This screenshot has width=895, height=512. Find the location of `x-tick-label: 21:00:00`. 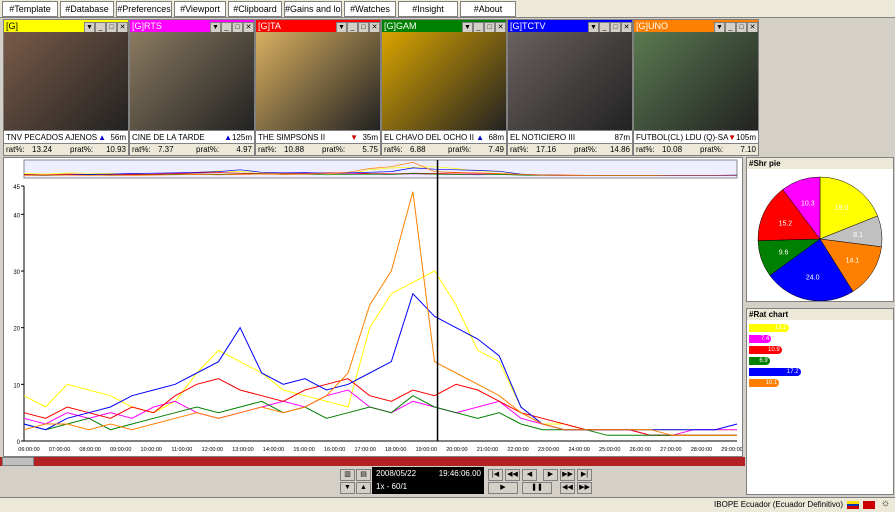

x-tick-label: 21:00:00 is located at coordinates (487, 450).